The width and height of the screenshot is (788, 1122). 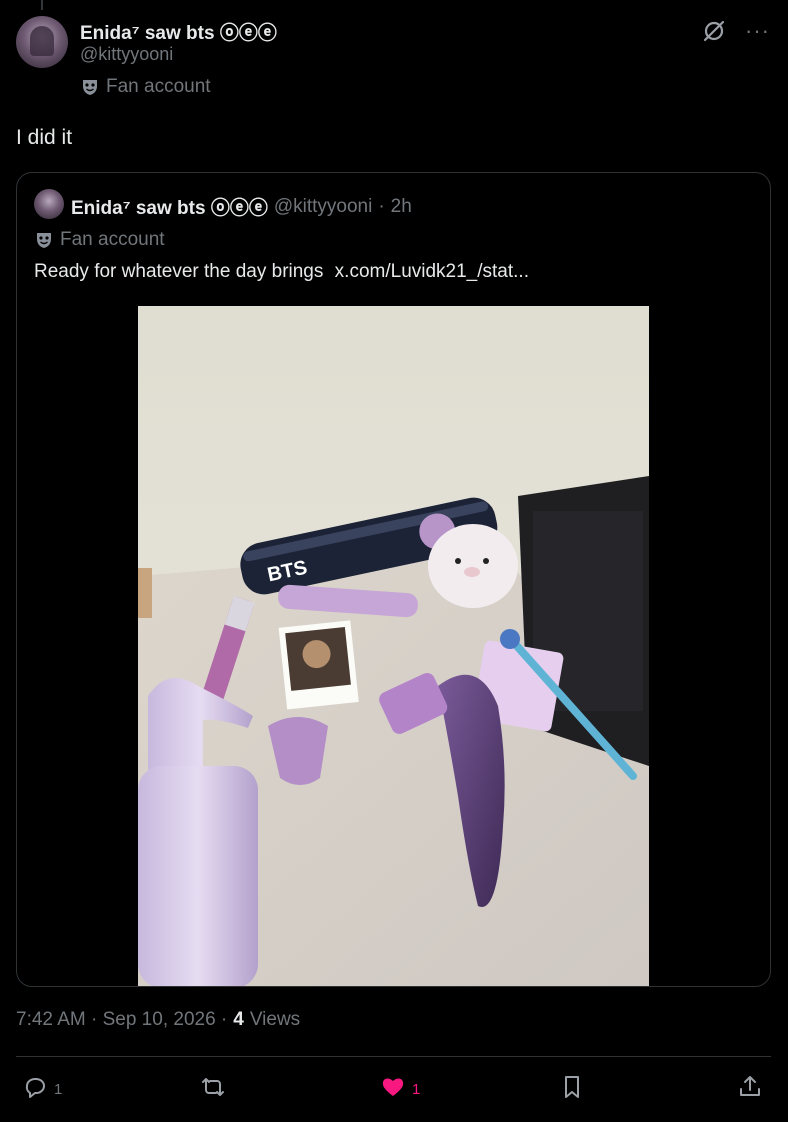 What do you see at coordinates (275, 1019) in the screenshot?
I see `views-label: Views` at bounding box center [275, 1019].